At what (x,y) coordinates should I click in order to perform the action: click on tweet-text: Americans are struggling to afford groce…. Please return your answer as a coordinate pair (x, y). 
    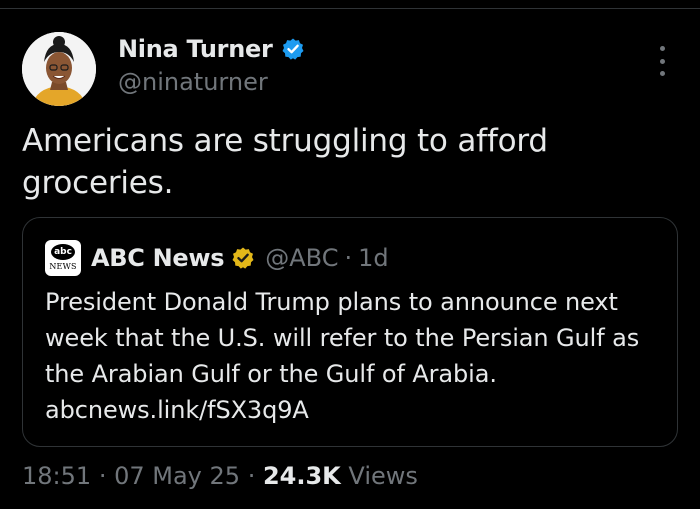
    Looking at the image, I should click on (285, 162).